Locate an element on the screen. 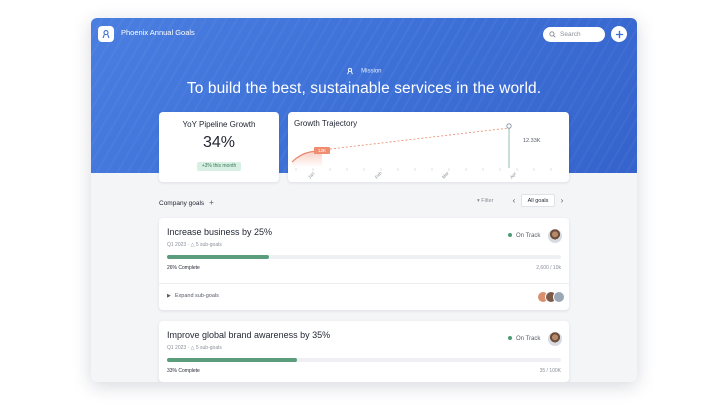 This screenshot has width=728, height=410. trend-current-point is located at coordinates (509, 126).